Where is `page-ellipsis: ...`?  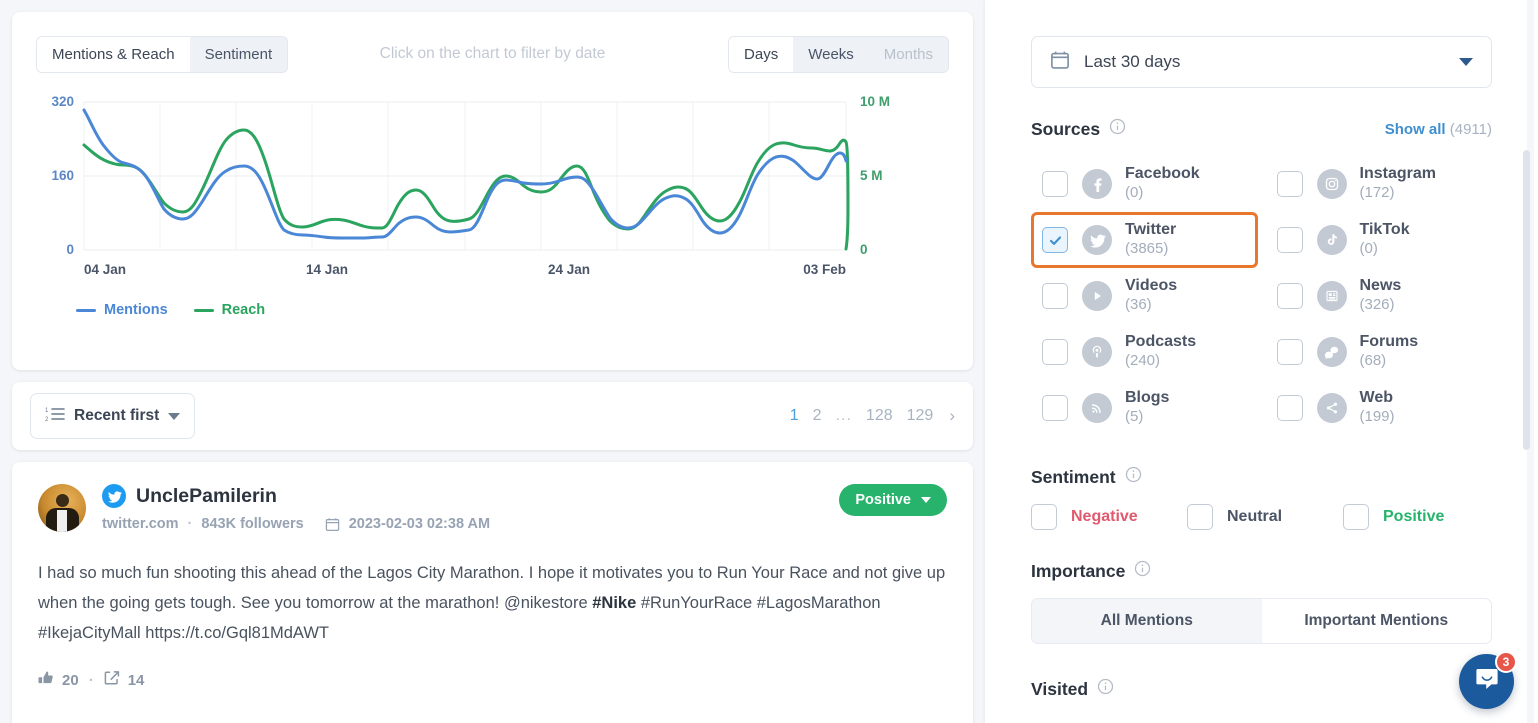 page-ellipsis: ... is located at coordinates (843, 415).